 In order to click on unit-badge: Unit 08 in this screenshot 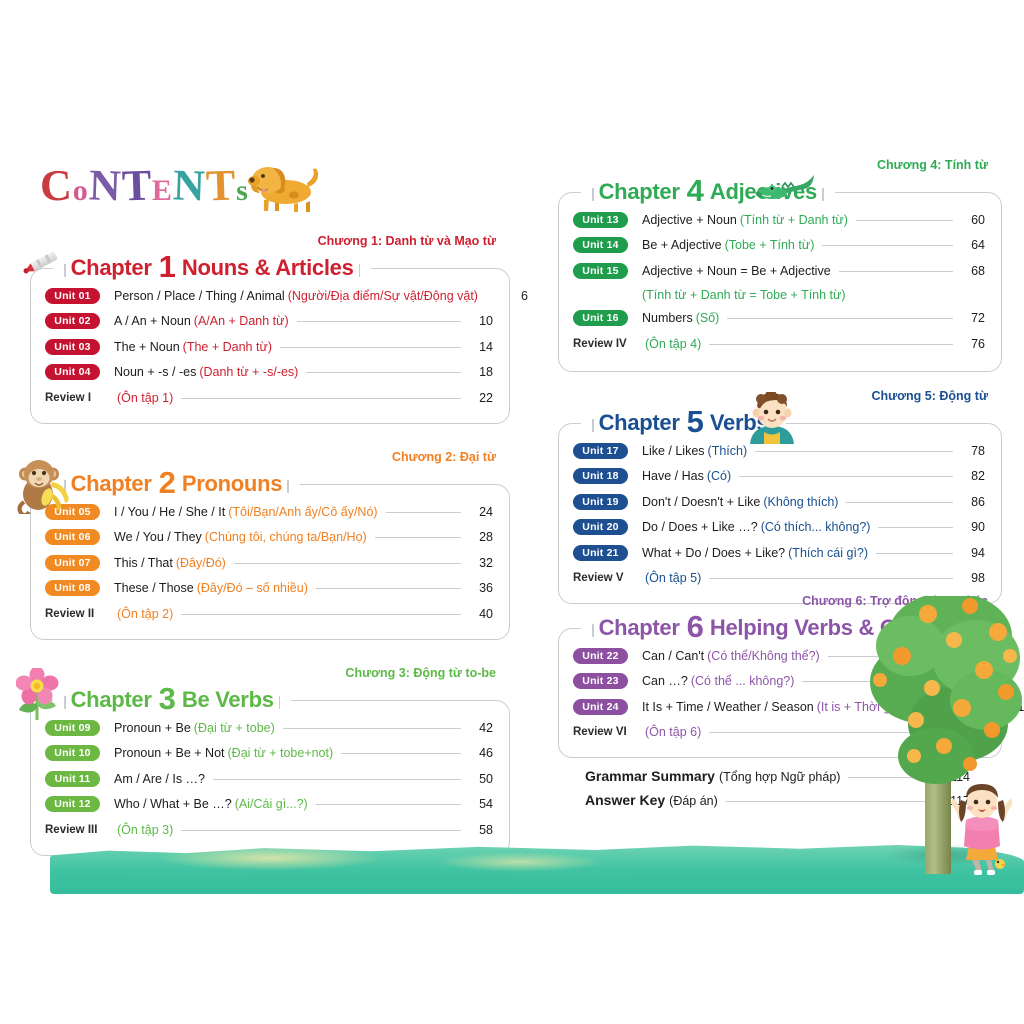, I will do `click(72, 588)`.